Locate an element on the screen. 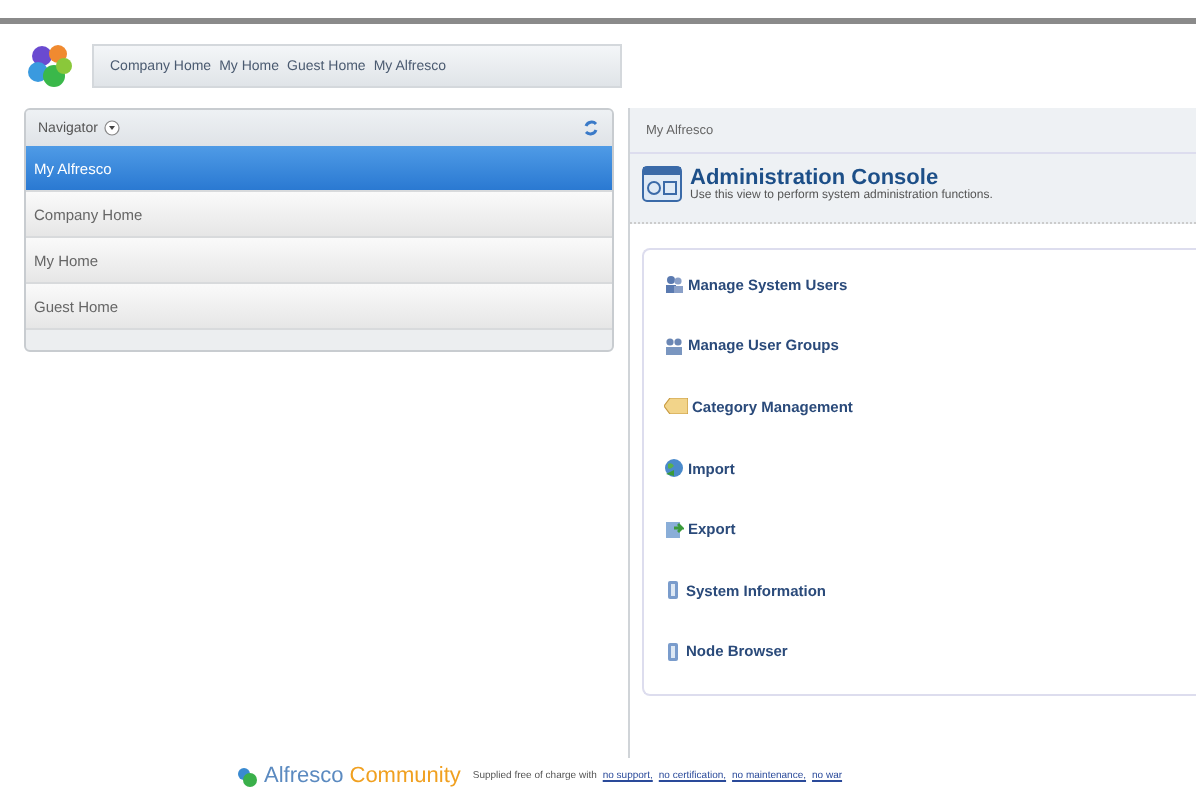 The width and height of the screenshot is (1196, 806). globe-icon is located at coordinates (674, 468).